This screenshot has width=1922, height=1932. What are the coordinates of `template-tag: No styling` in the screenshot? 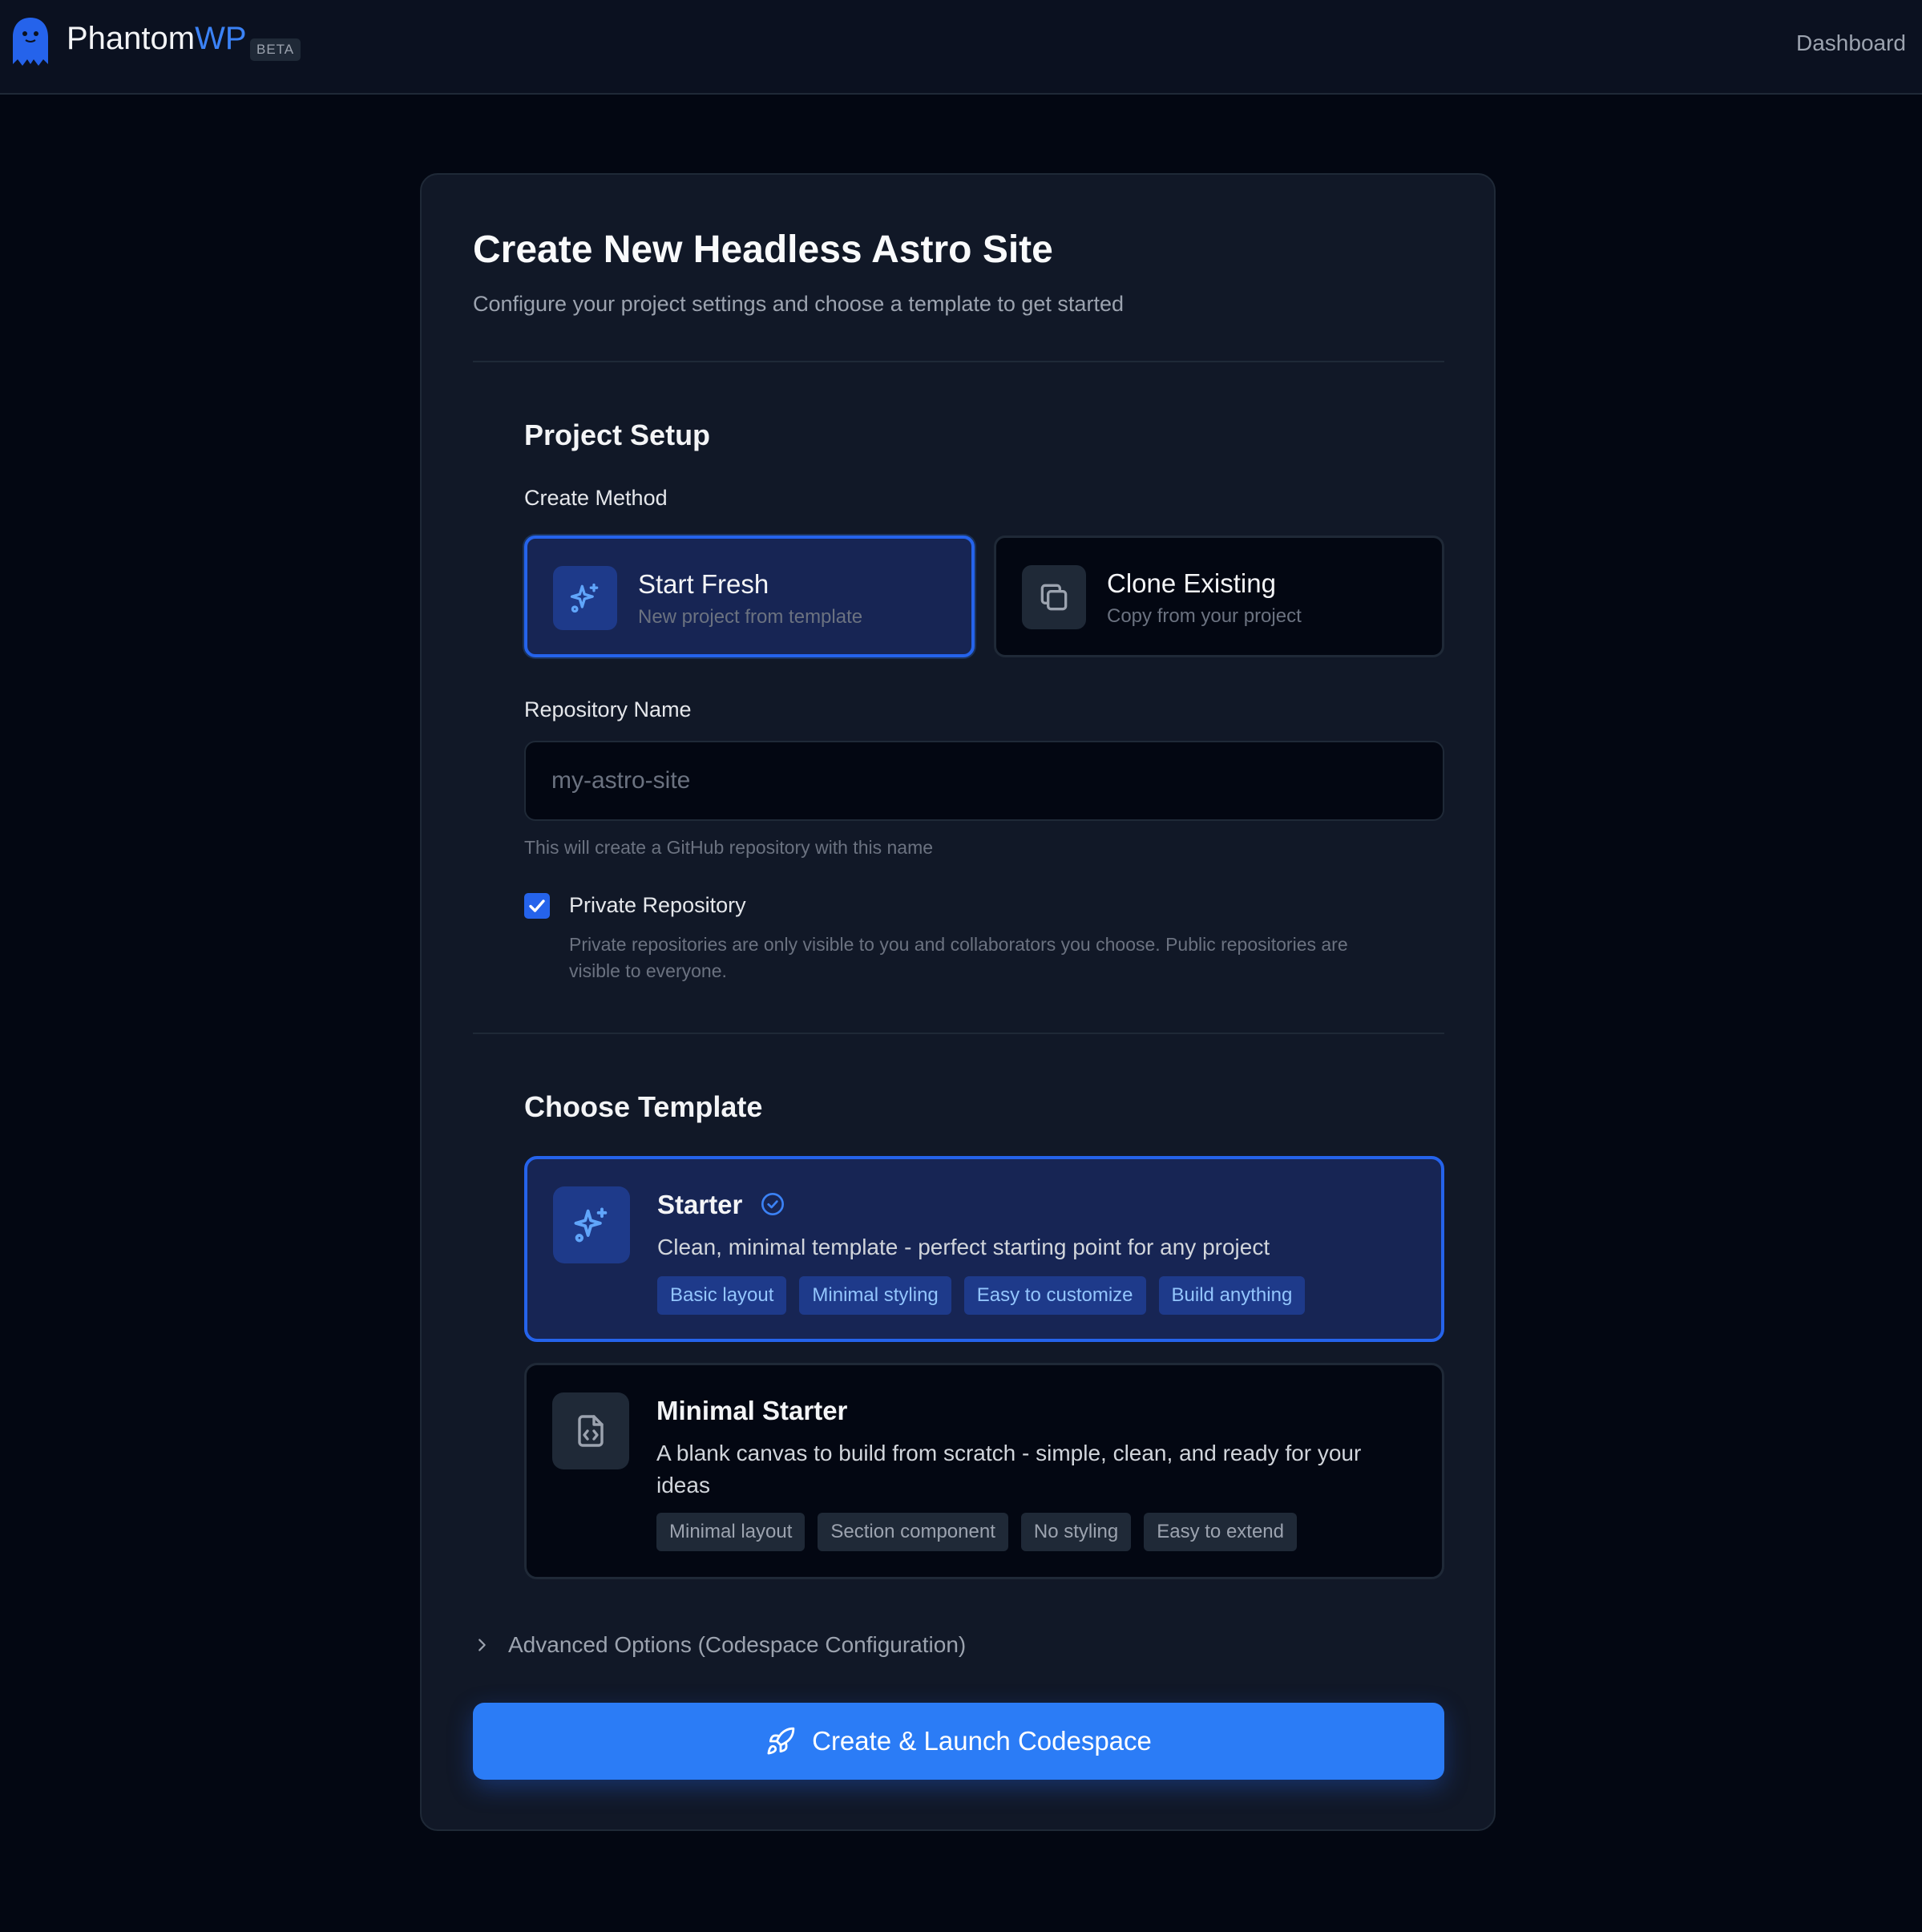 It's located at (1076, 1532).